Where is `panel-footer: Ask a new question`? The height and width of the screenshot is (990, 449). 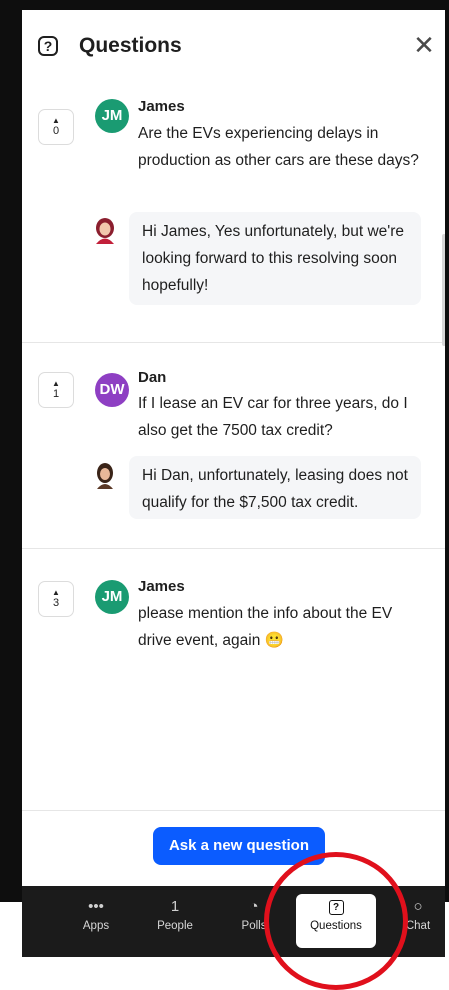 panel-footer: Ask a new question is located at coordinates (233, 848).